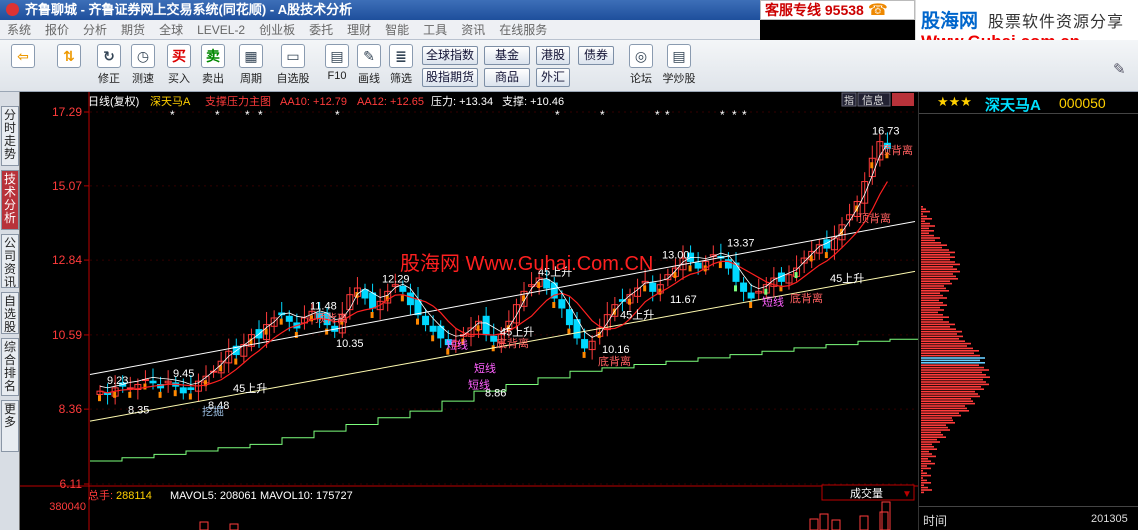 The image size is (1138, 530). What do you see at coordinates (133, 30) in the screenshot?
I see `menu-item: 期货` at bounding box center [133, 30].